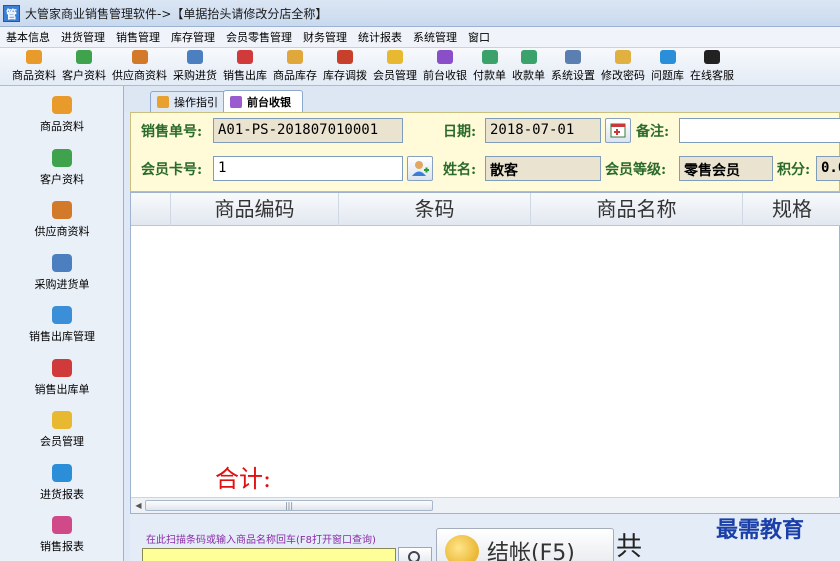 The width and height of the screenshot is (840, 561). Describe the element at coordinates (34, 65) in the screenshot. I see `toolbar-button-box: 商品资料` at that location.